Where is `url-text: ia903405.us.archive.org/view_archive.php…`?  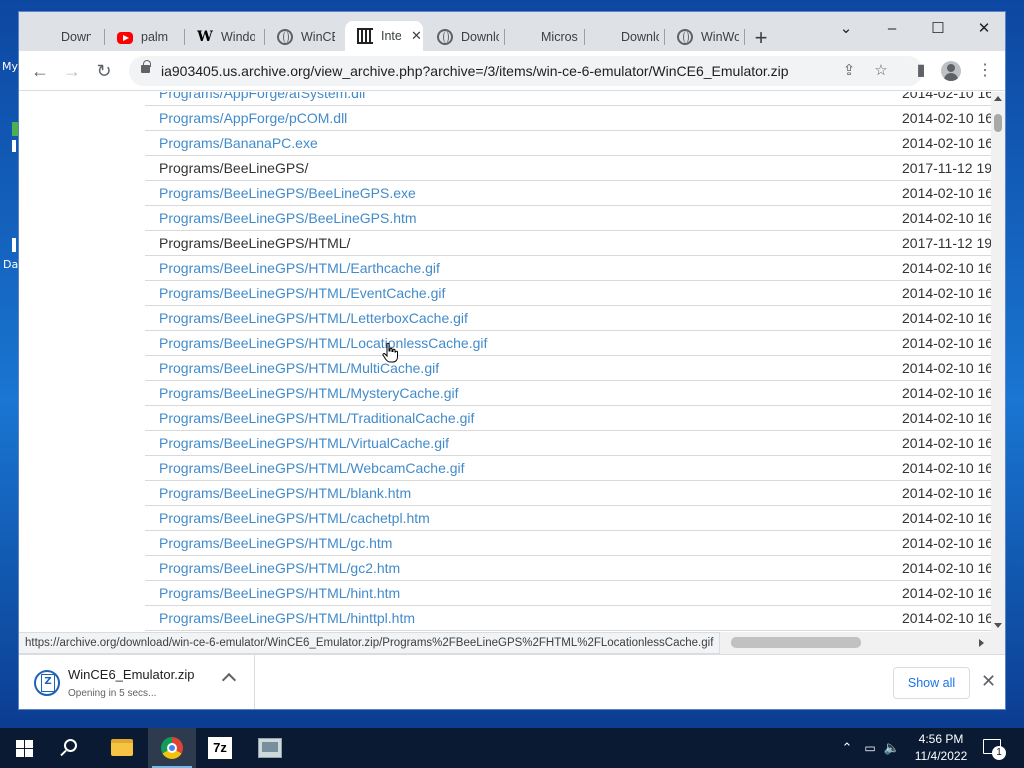 url-text: ia903405.us.archive.org/view_archive.php… is located at coordinates (475, 71).